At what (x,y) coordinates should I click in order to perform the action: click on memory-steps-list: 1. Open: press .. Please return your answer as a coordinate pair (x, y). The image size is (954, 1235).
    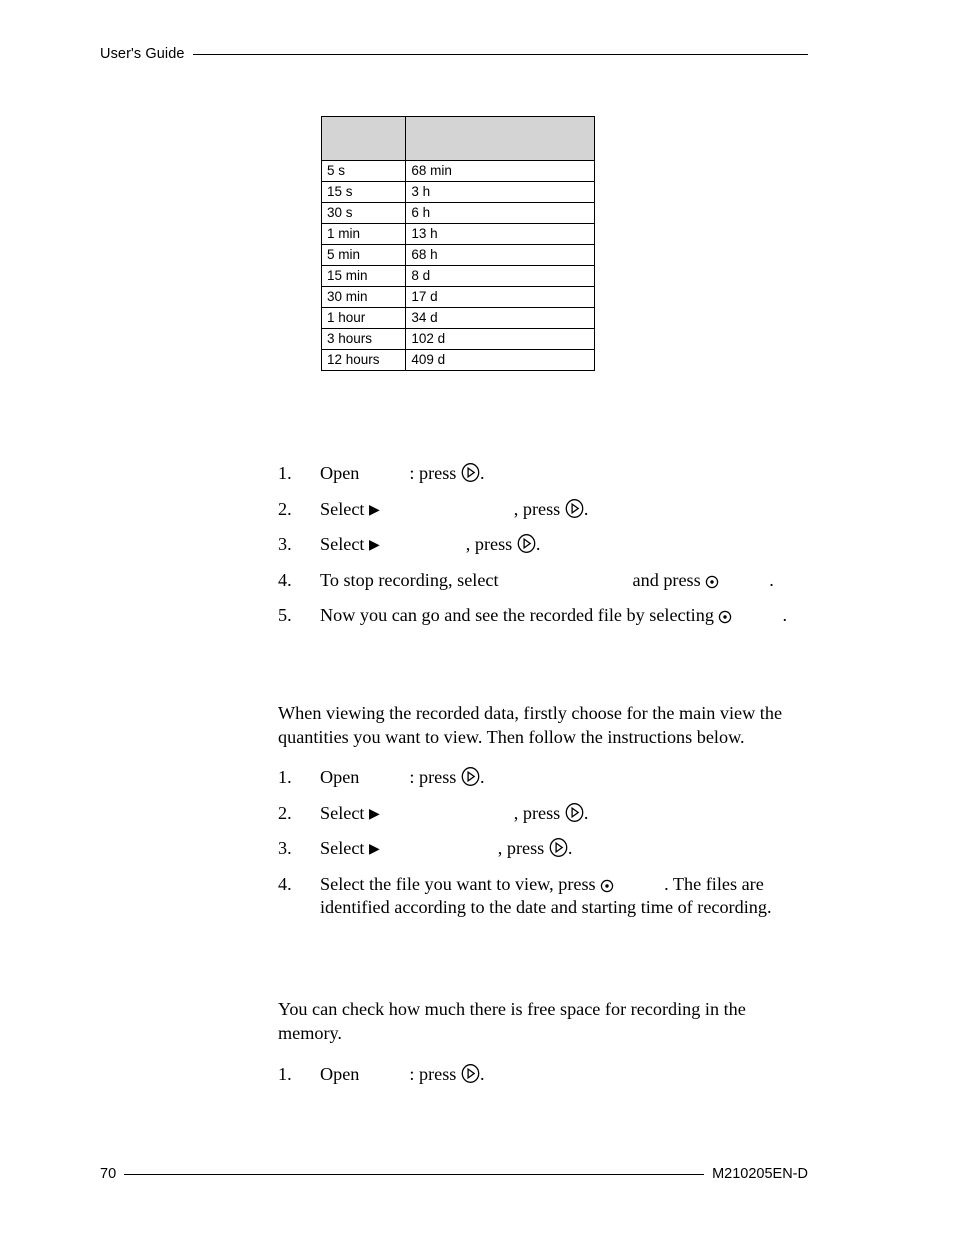
    Looking at the image, I should click on (542, 1081).